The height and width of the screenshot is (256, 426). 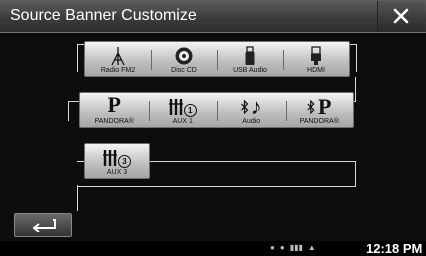 I want to click on source-tile-bt-pandora: P PANDORA®, so click(x=319, y=110).